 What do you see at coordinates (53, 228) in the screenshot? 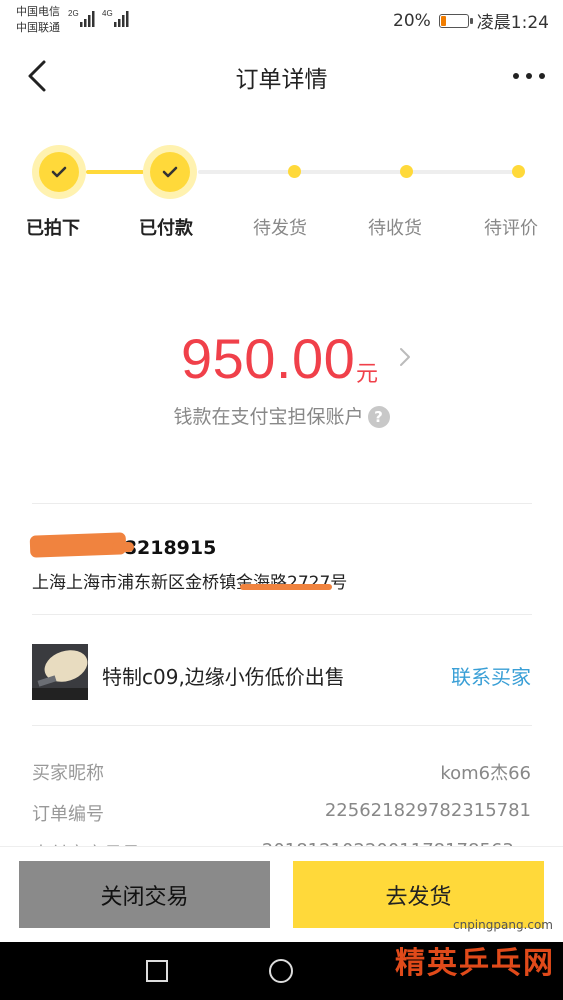
I see `step-label-ordered: 已拍下` at bounding box center [53, 228].